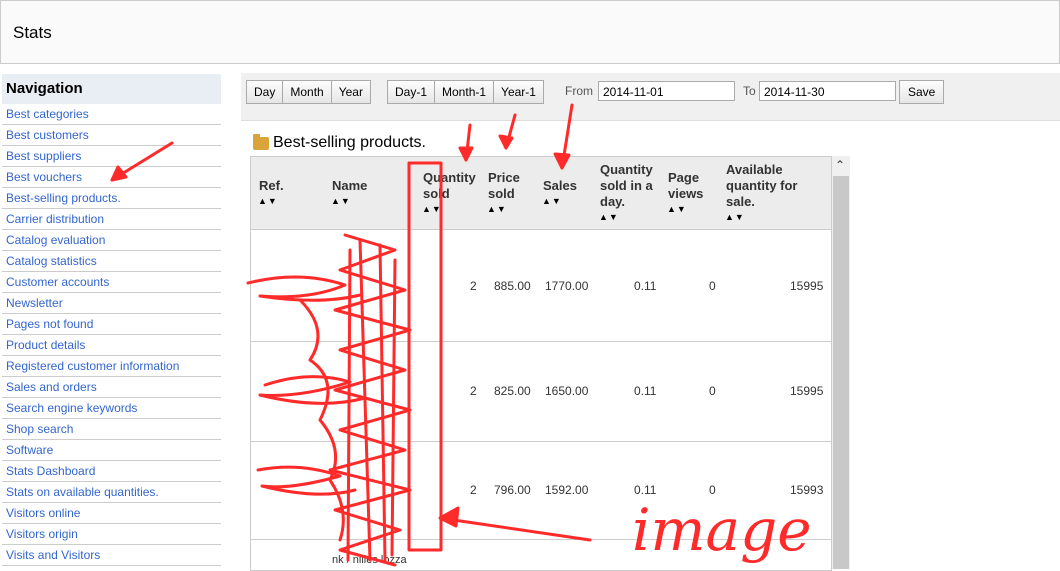 Image resolution: width=1060 pixels, height=571 pixels. I want to click on nav-item-catalog-statistics: Catalog statistics, so click(111, 261).